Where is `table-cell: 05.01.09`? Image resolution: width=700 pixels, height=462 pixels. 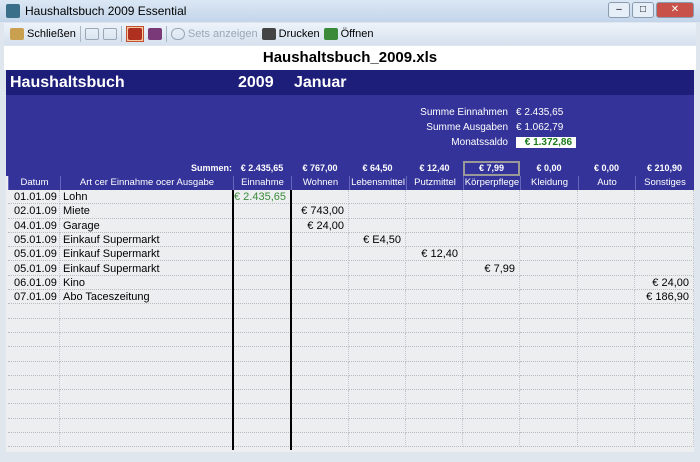 table-cell: 05.01.09 is located at coordinates (34, 268).